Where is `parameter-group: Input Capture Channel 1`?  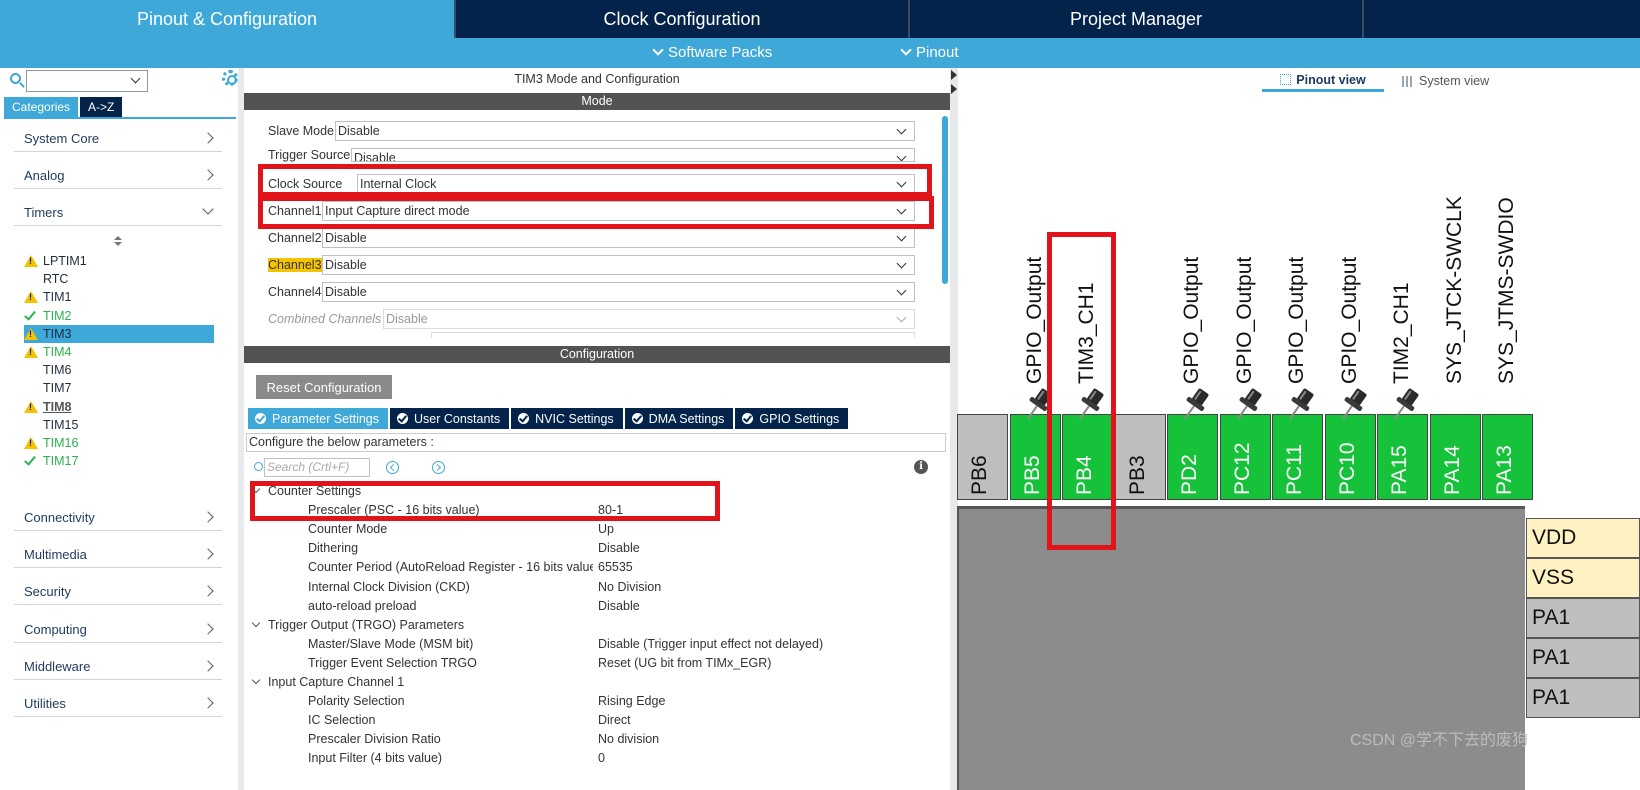
parameter-group: Input Capture Channel 1 is located at coordinates (594, 682).